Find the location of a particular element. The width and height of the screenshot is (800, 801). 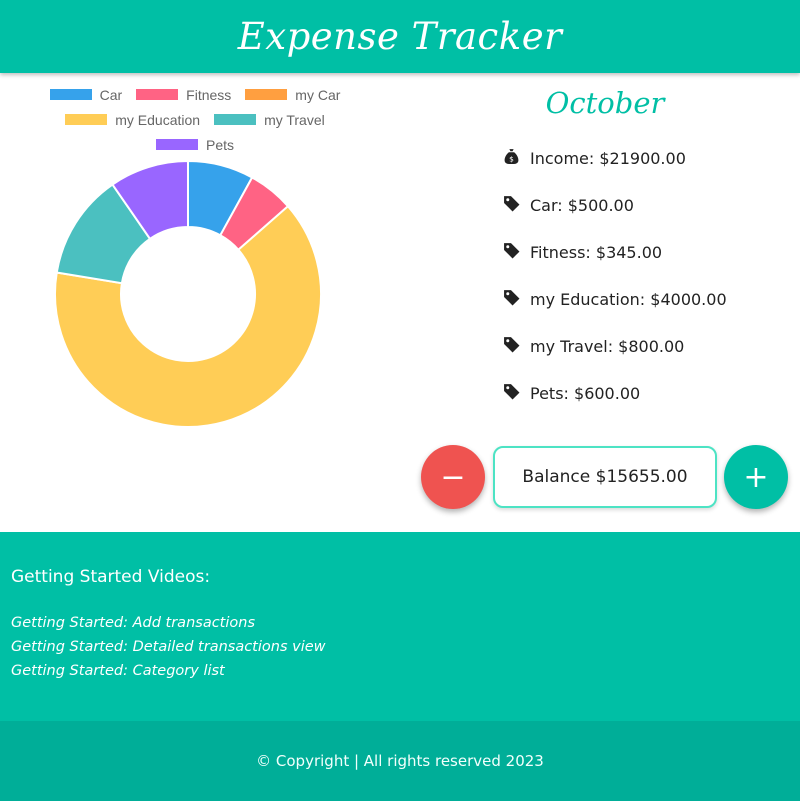

category-label-pets: Pets: $600.00 is located at coordinates (585, 393).